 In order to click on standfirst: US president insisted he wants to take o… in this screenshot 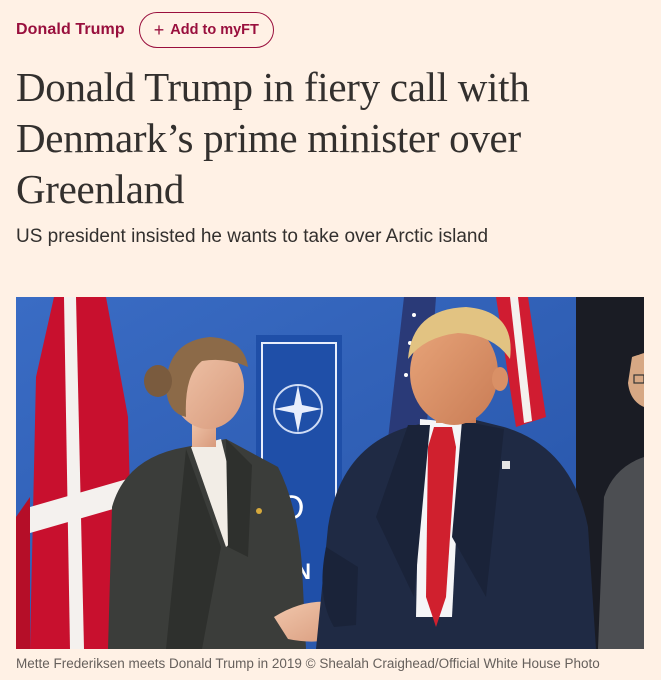, I will do `click(252, 236)`.